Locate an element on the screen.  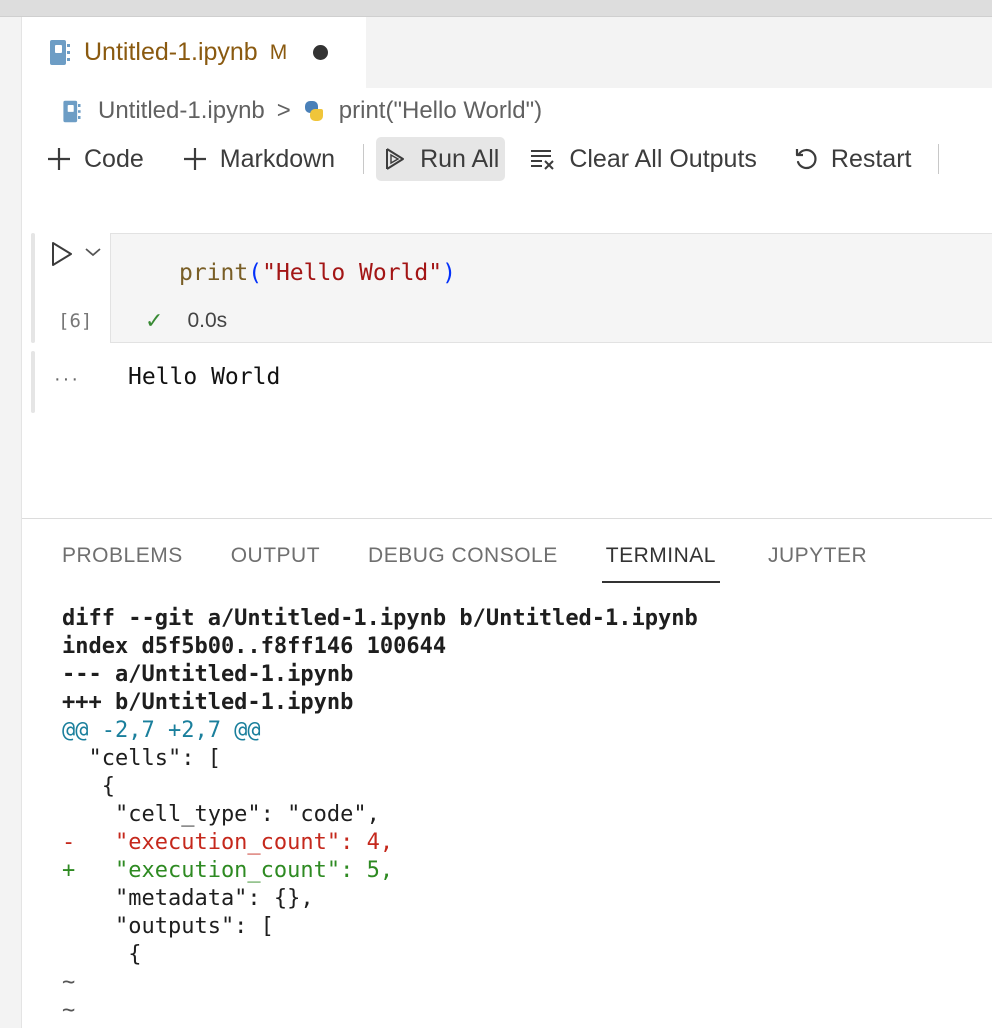
output-focus-indicator is located at coordinates (33, 382).